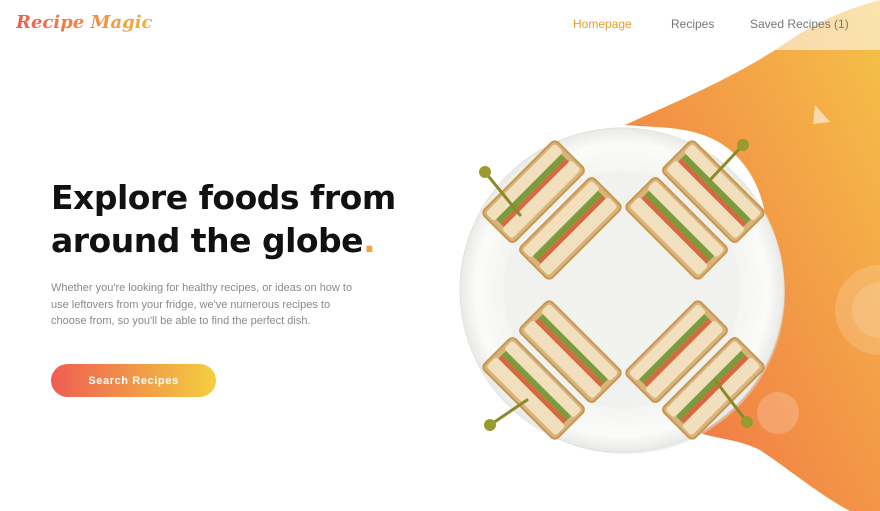 The image size is (880, 511). Describe the element at coordinates (799, 24) in the screenshot. I see `nav-saved-recipes: Saved Recipes (1)` at that location.